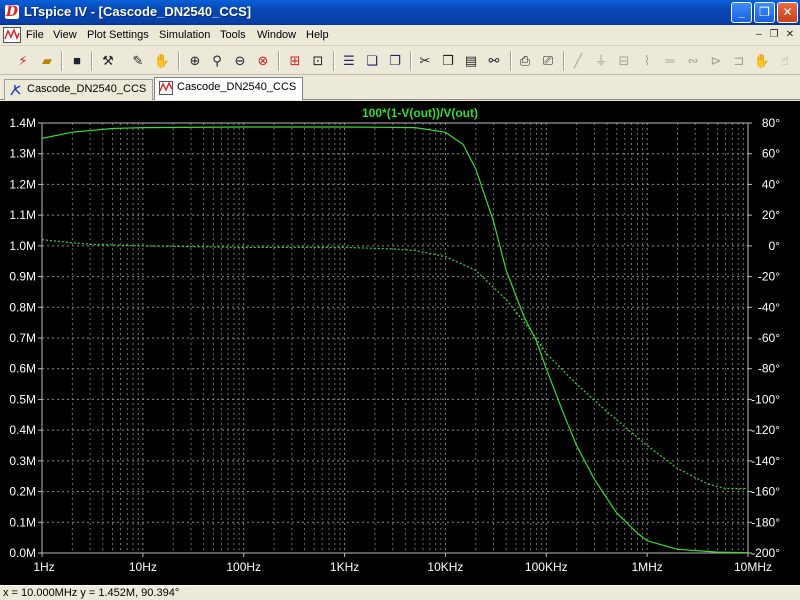 This screenshot has height=600, width=800. I want to click on move-icon: ✋, so click(762, 61).